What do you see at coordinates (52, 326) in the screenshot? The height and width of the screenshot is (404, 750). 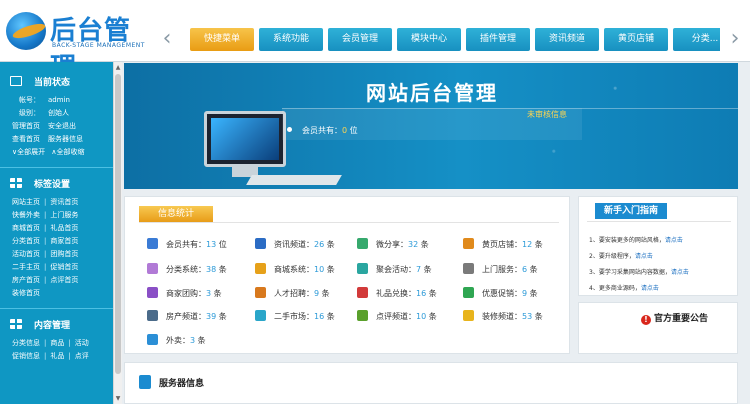 I see `section-title: 内容管理` at bounding box center [52, 326].